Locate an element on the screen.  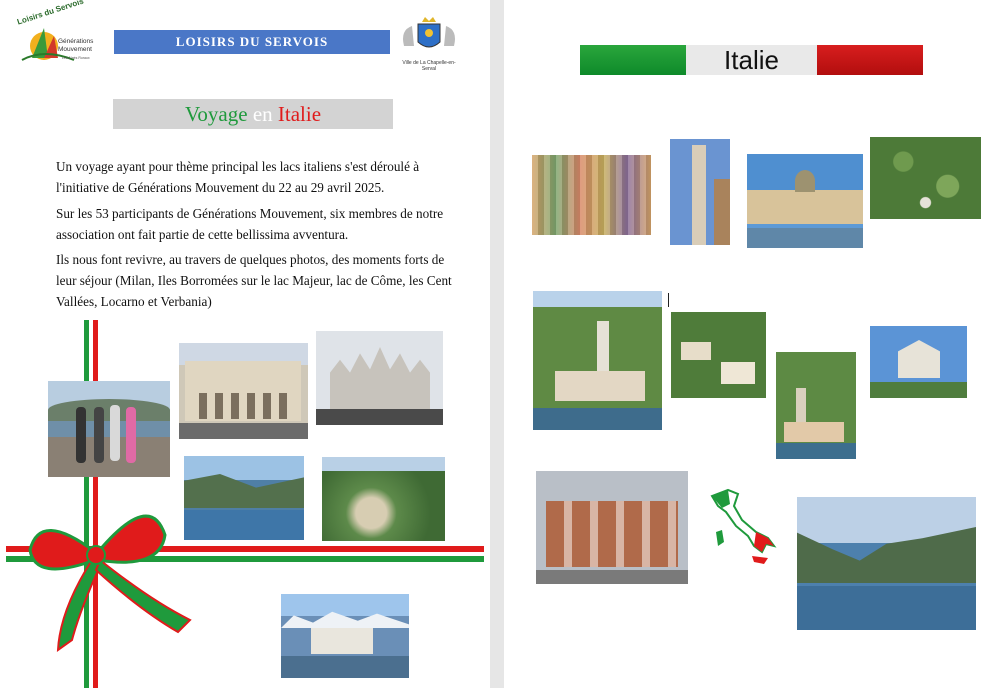
flag-green-band is located at coordinates (633, 60).